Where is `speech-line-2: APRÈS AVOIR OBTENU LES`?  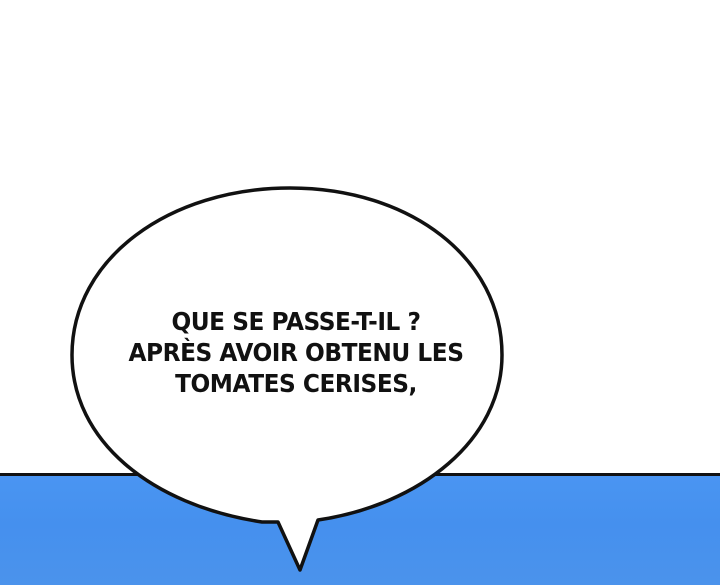
speech-line-2: APRÈS AVOIR OBTENU LES is located at coordinates (296, 352).